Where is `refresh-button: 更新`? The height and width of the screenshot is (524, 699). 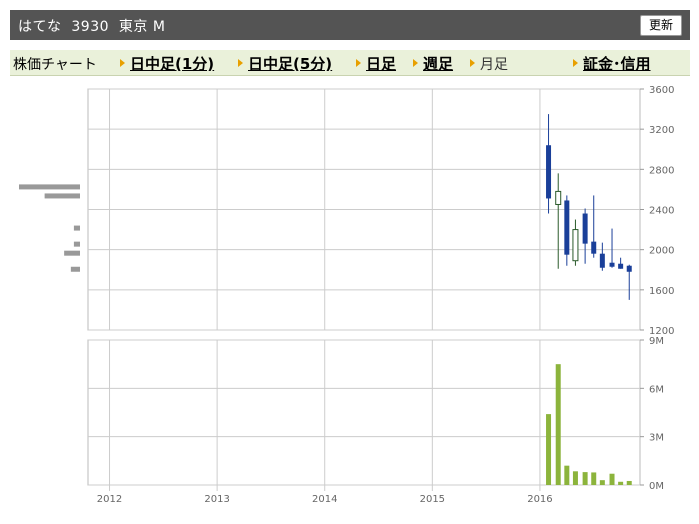
refresh-button: 更新 is located at coordinates (661, 25).